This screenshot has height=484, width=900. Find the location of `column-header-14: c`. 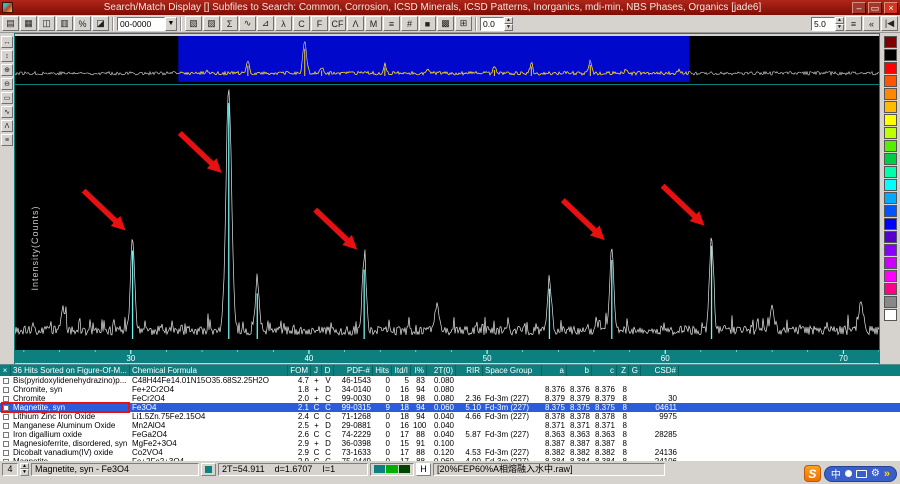

column-header-14: c is located at coordinates (604, 370).